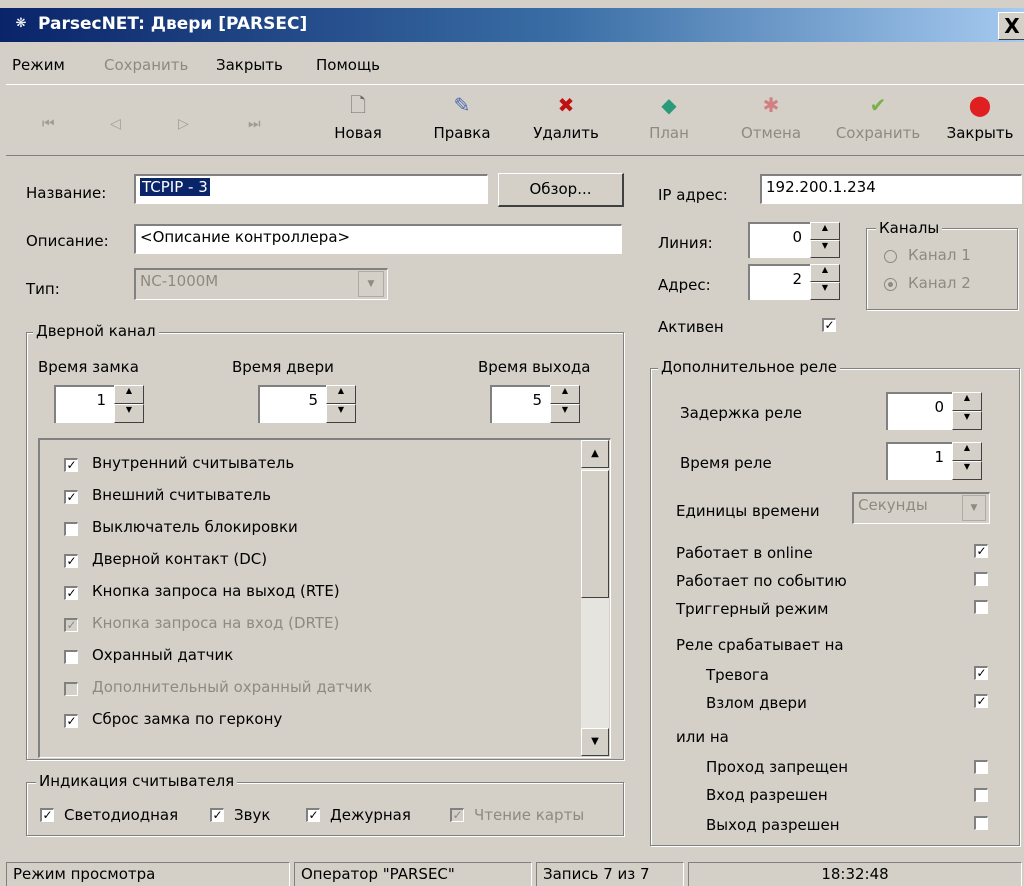 This screenshot has width=1024, height=886. Describe the element at coordinates (693, 195) in the screenshot. I see `ip-label: IP адрес:` at that location.